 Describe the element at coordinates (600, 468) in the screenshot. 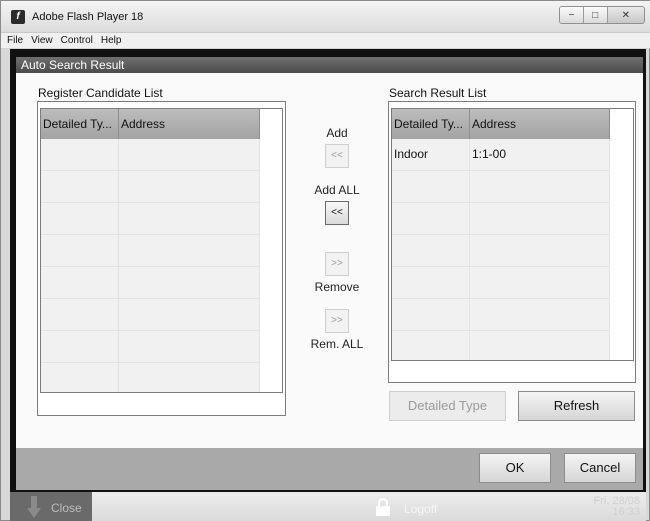

I see `cancel-button: Cancel` at that location.